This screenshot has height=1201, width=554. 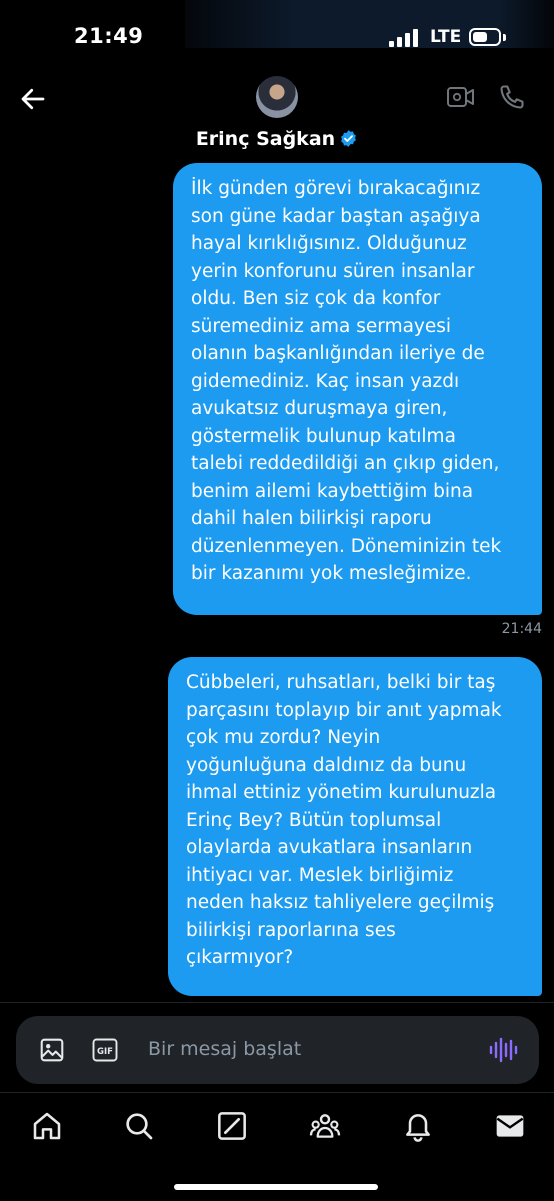 I want to click on notifications-icon, so click(x=418, y=1126).